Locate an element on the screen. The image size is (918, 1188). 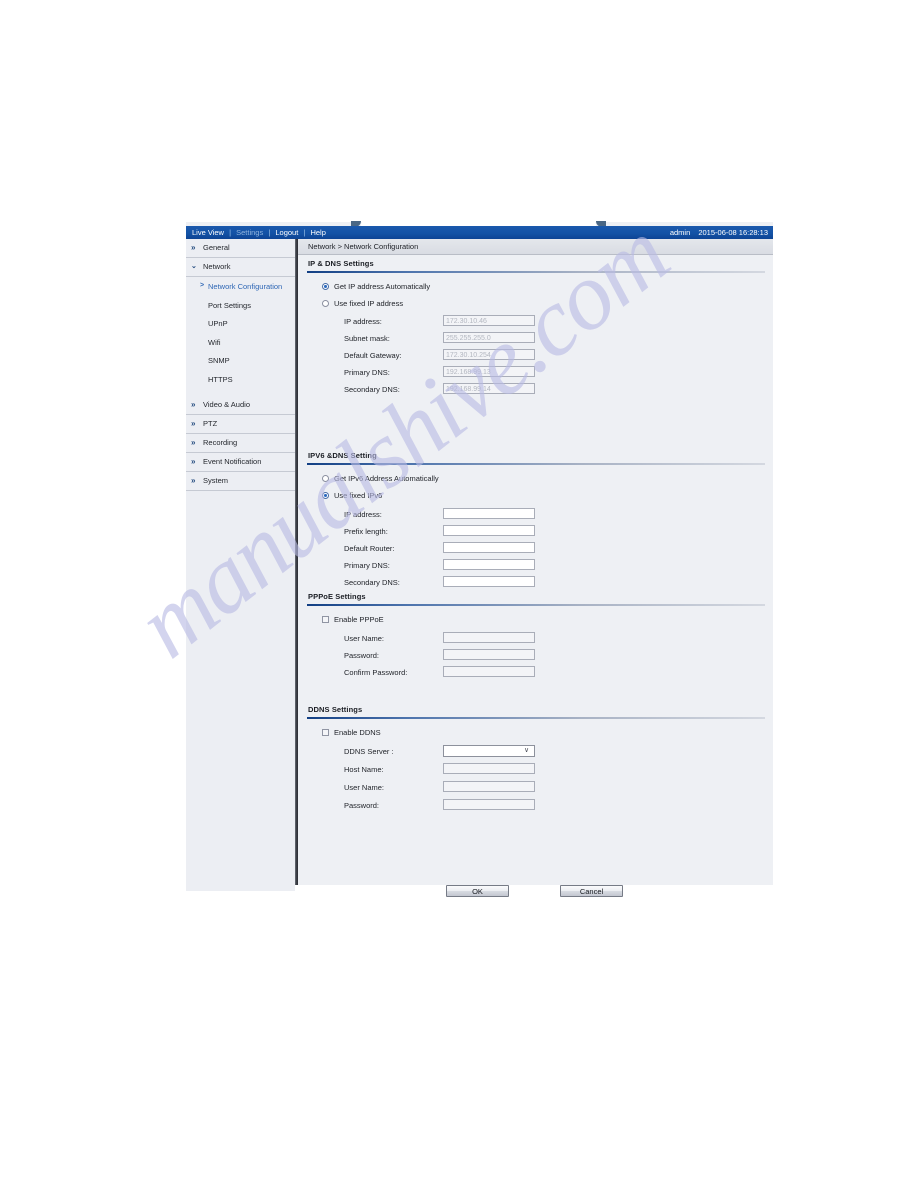
field-label: Default Router: is located at coordinates (369, 548).